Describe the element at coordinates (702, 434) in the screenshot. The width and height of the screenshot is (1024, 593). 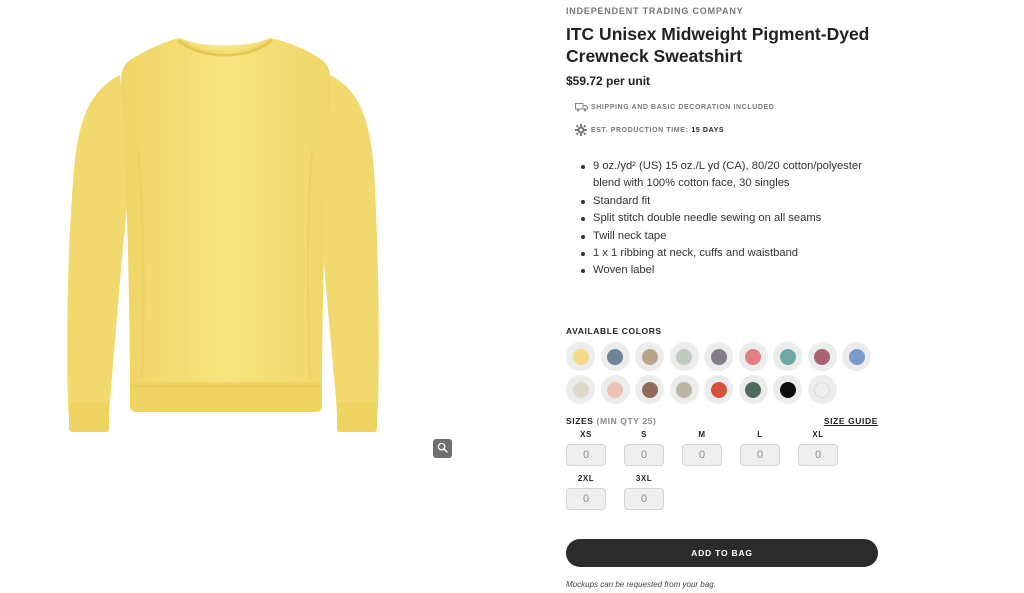
I see `size-label: M` at that location.